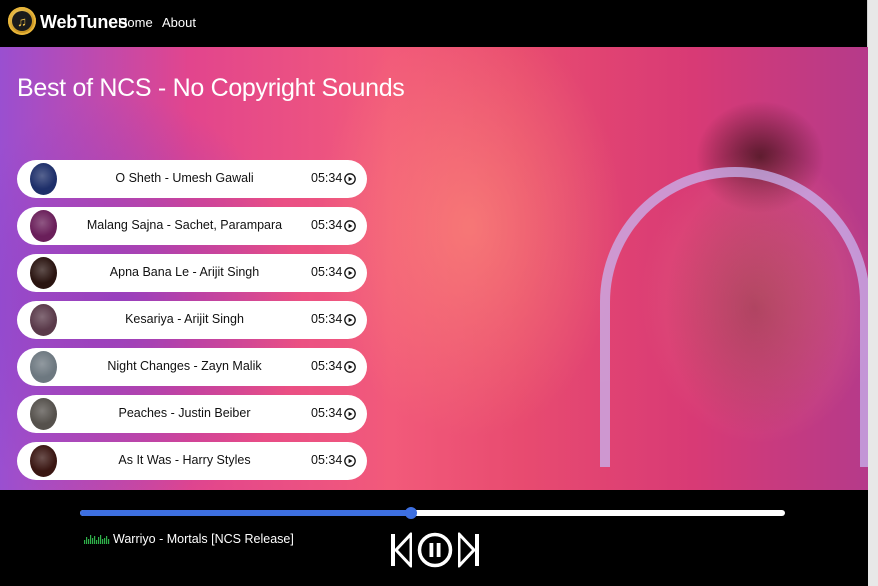 The image size is (878, 586). Describe the element at coordinates (411, 513) in the screenshot. I see `progress-handle` at that location.